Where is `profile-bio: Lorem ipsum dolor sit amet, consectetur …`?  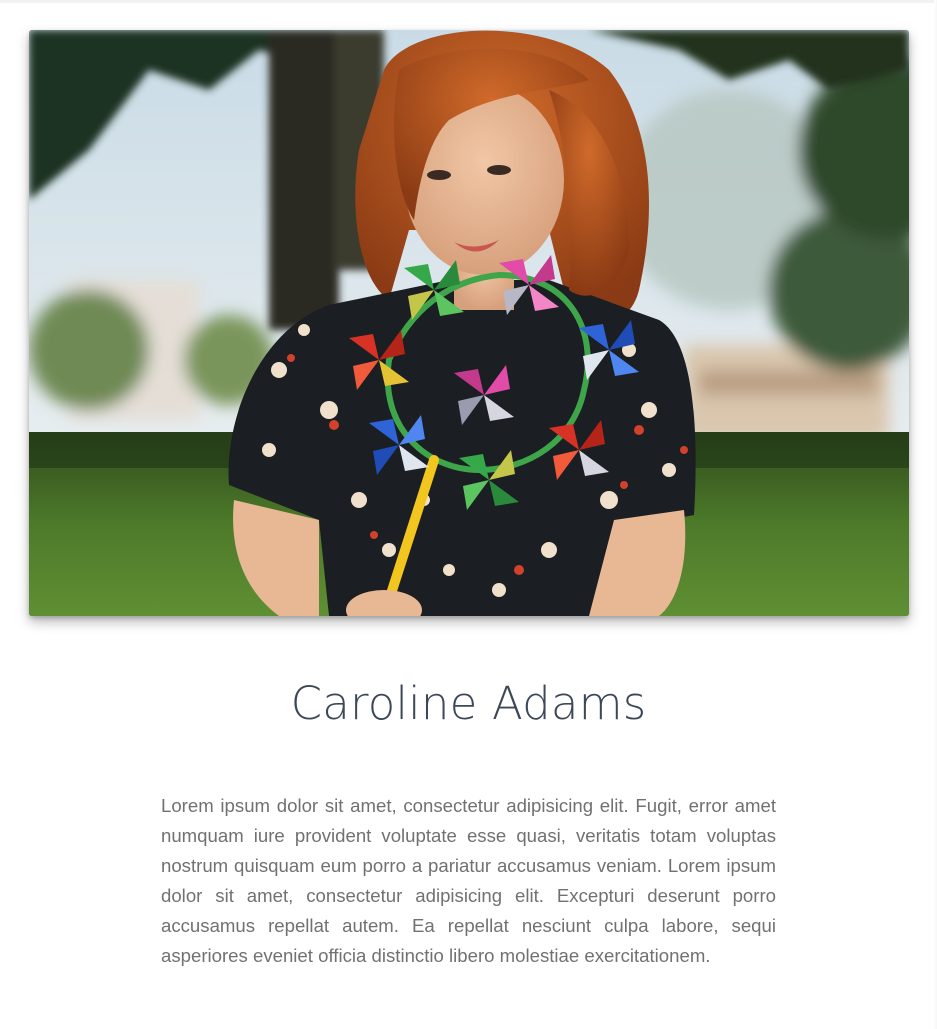
profile-bio: Lorem ipsum dolor sit amet, consectetur … is located at coordinates (468, 880).